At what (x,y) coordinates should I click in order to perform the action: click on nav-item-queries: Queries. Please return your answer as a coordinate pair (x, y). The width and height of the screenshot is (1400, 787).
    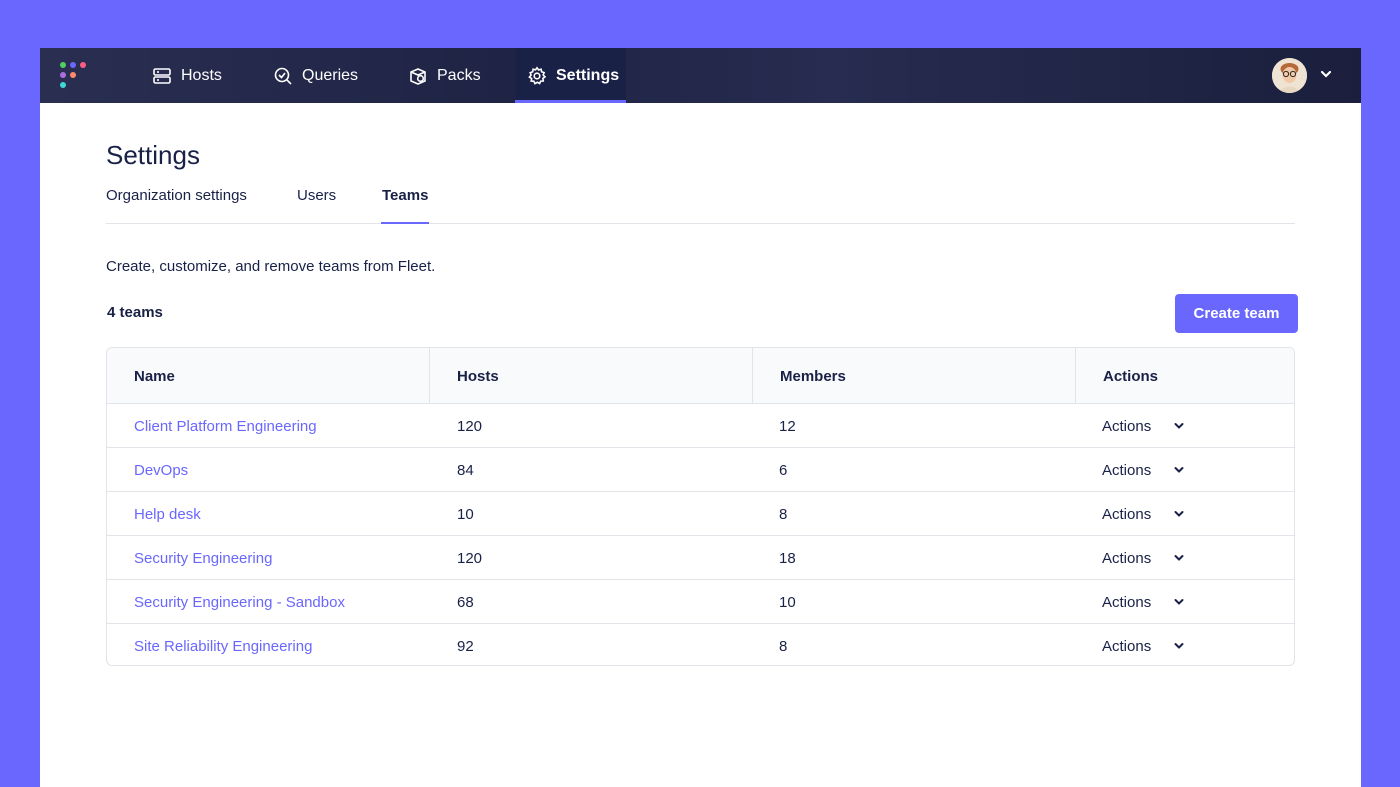
    Looking at the image, I should click on (315, 75).